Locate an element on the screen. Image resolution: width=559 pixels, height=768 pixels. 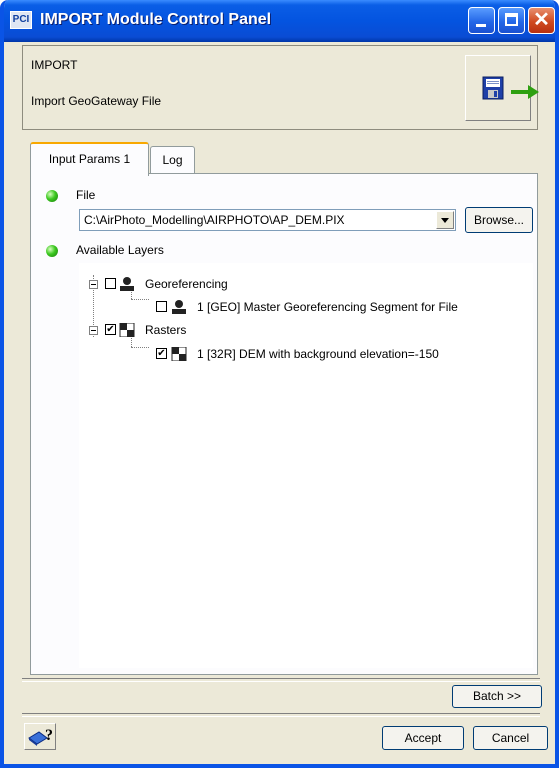
module-description: Import GeoGateway File is located at coordinates (96, 101).